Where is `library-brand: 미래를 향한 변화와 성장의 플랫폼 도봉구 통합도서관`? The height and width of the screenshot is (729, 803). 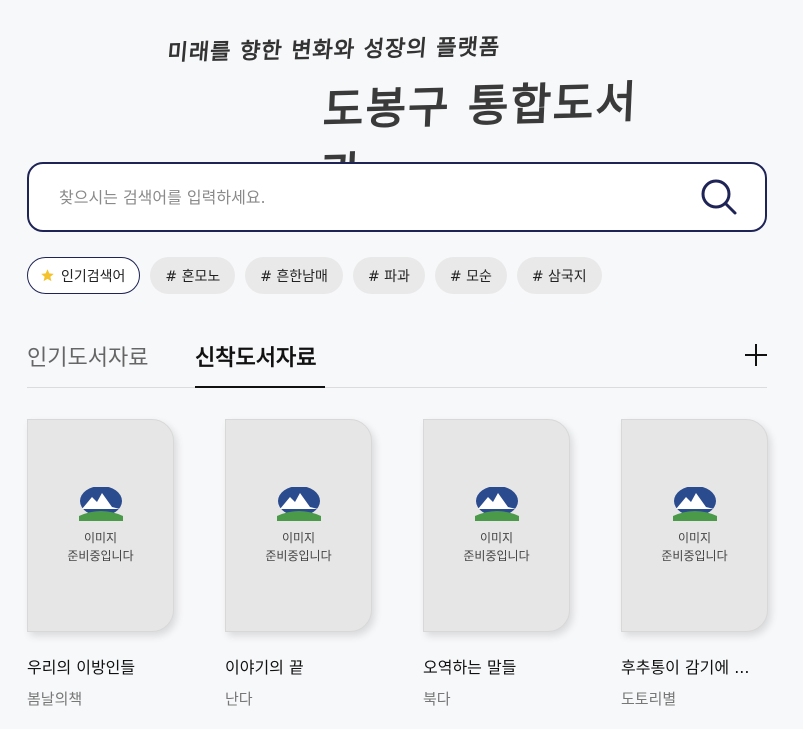 library-brand: 미래를 향한 변화와 성장의 플랫폼 도봉구 통합도서관 is located at coordinates (400, 116).